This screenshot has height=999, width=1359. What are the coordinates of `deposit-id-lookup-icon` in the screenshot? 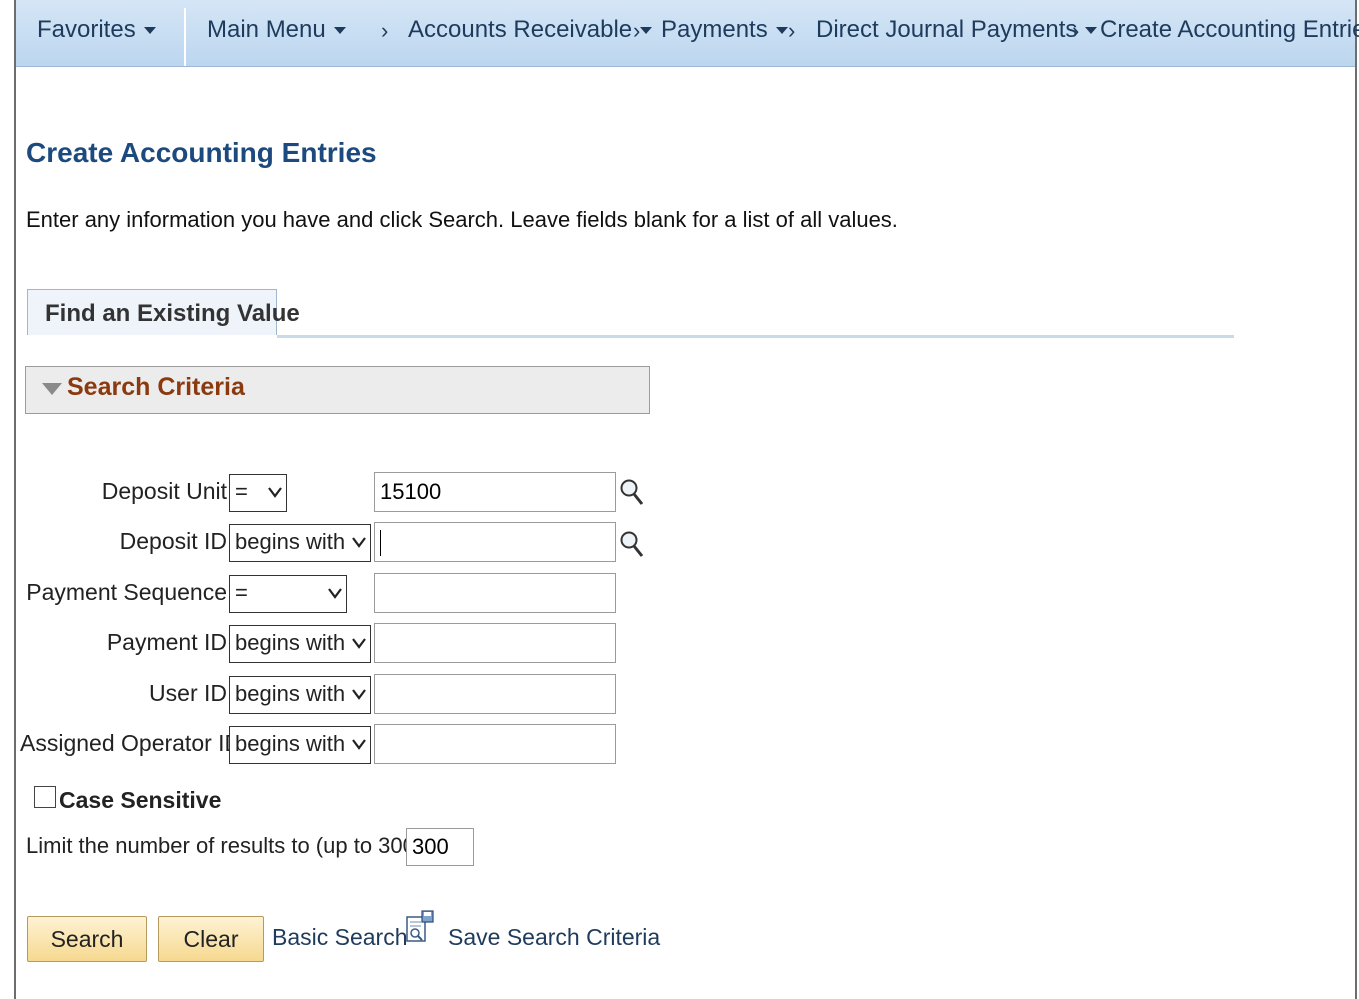 It's located at (632, 544).